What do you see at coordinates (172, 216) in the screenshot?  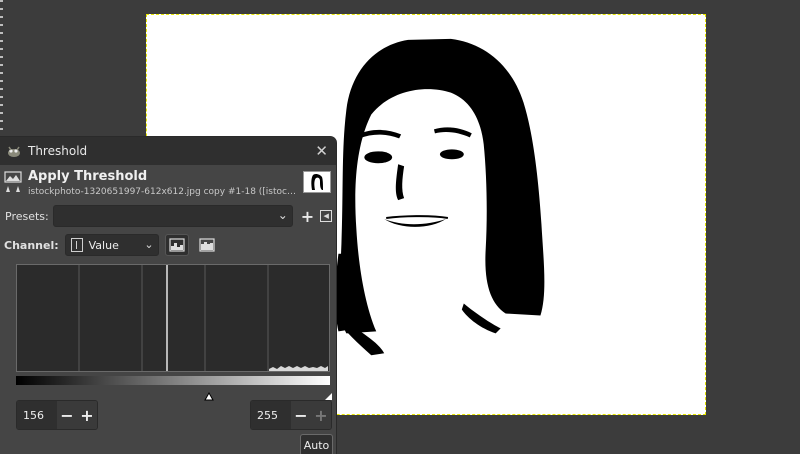 I see `presets-dropdown: ⌄` at bounding box center [172, 216].